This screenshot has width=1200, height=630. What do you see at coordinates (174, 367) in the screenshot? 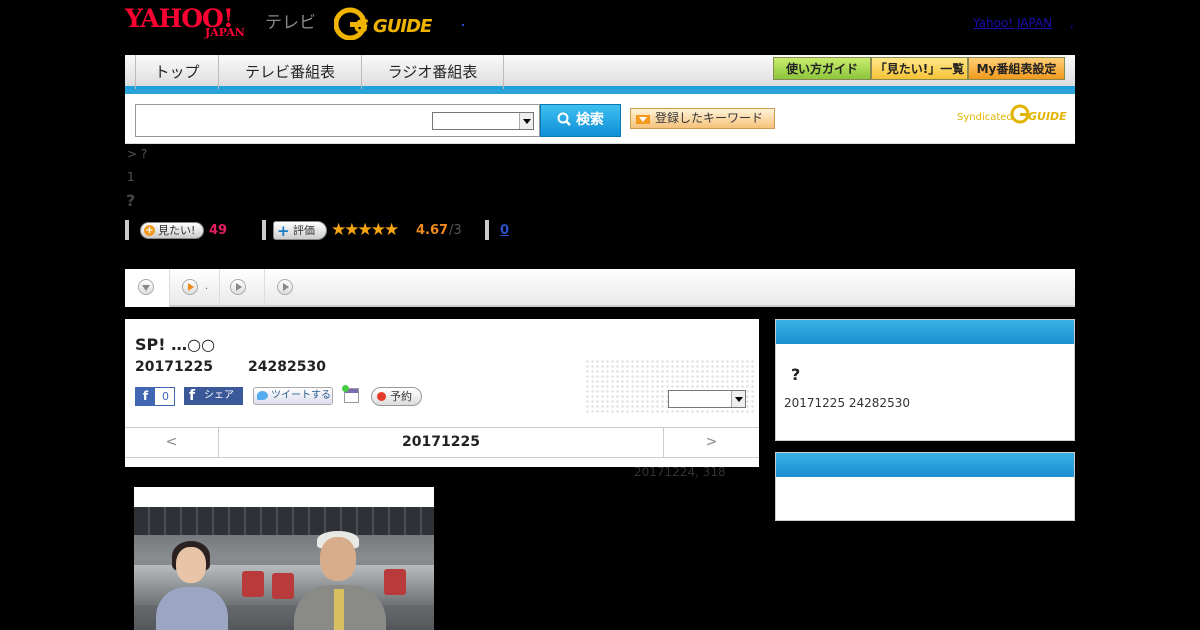
I see `program-date: 20171225` at bounding box center [174, 367].